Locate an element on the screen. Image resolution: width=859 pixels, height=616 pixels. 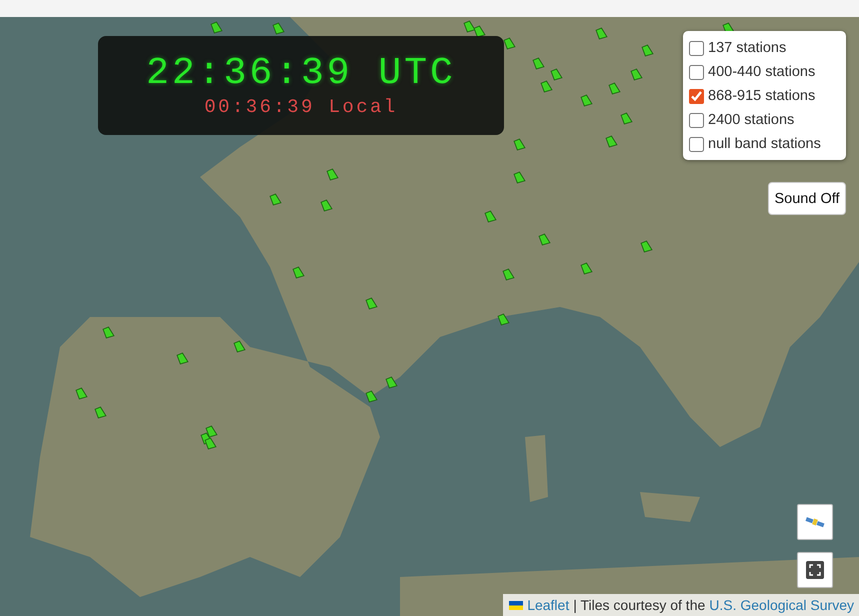
satellite-icon is located at coordinates (815, 522).